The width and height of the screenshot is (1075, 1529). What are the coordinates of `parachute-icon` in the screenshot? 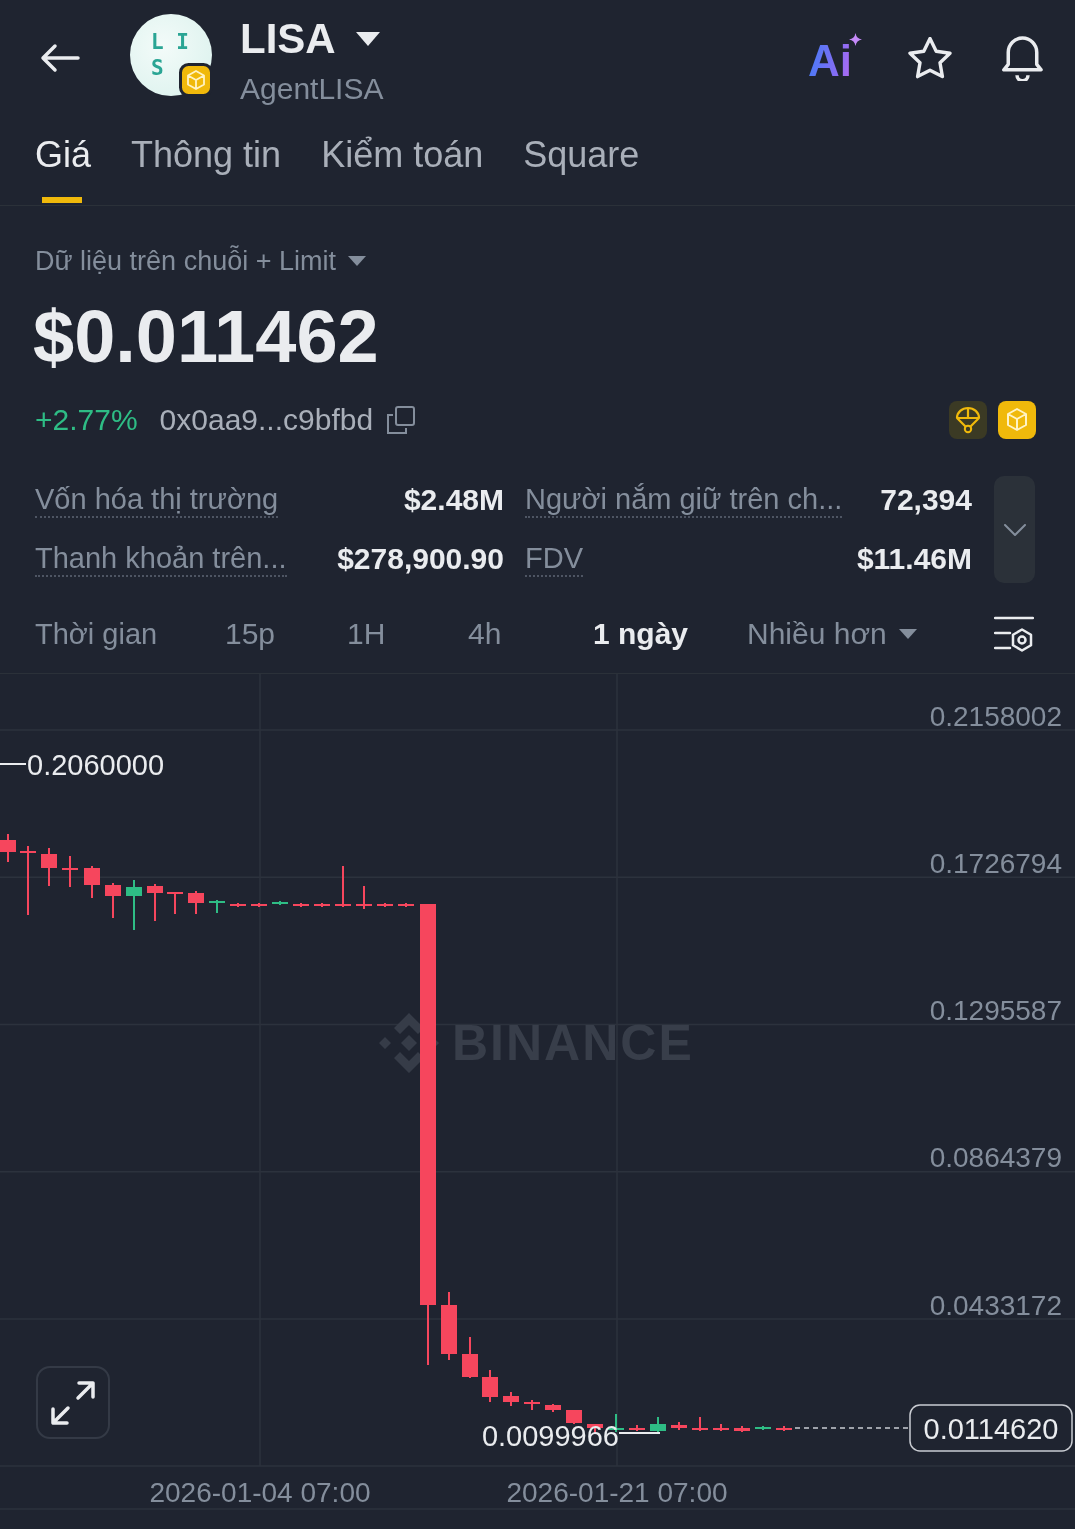 It's located at (968, 420).